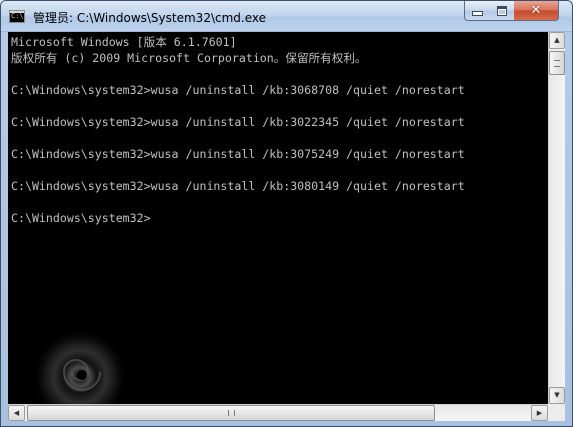 This screenshot has height=427, width=573. I want to click on scroll-up-button: ▲, so click(557, 40).